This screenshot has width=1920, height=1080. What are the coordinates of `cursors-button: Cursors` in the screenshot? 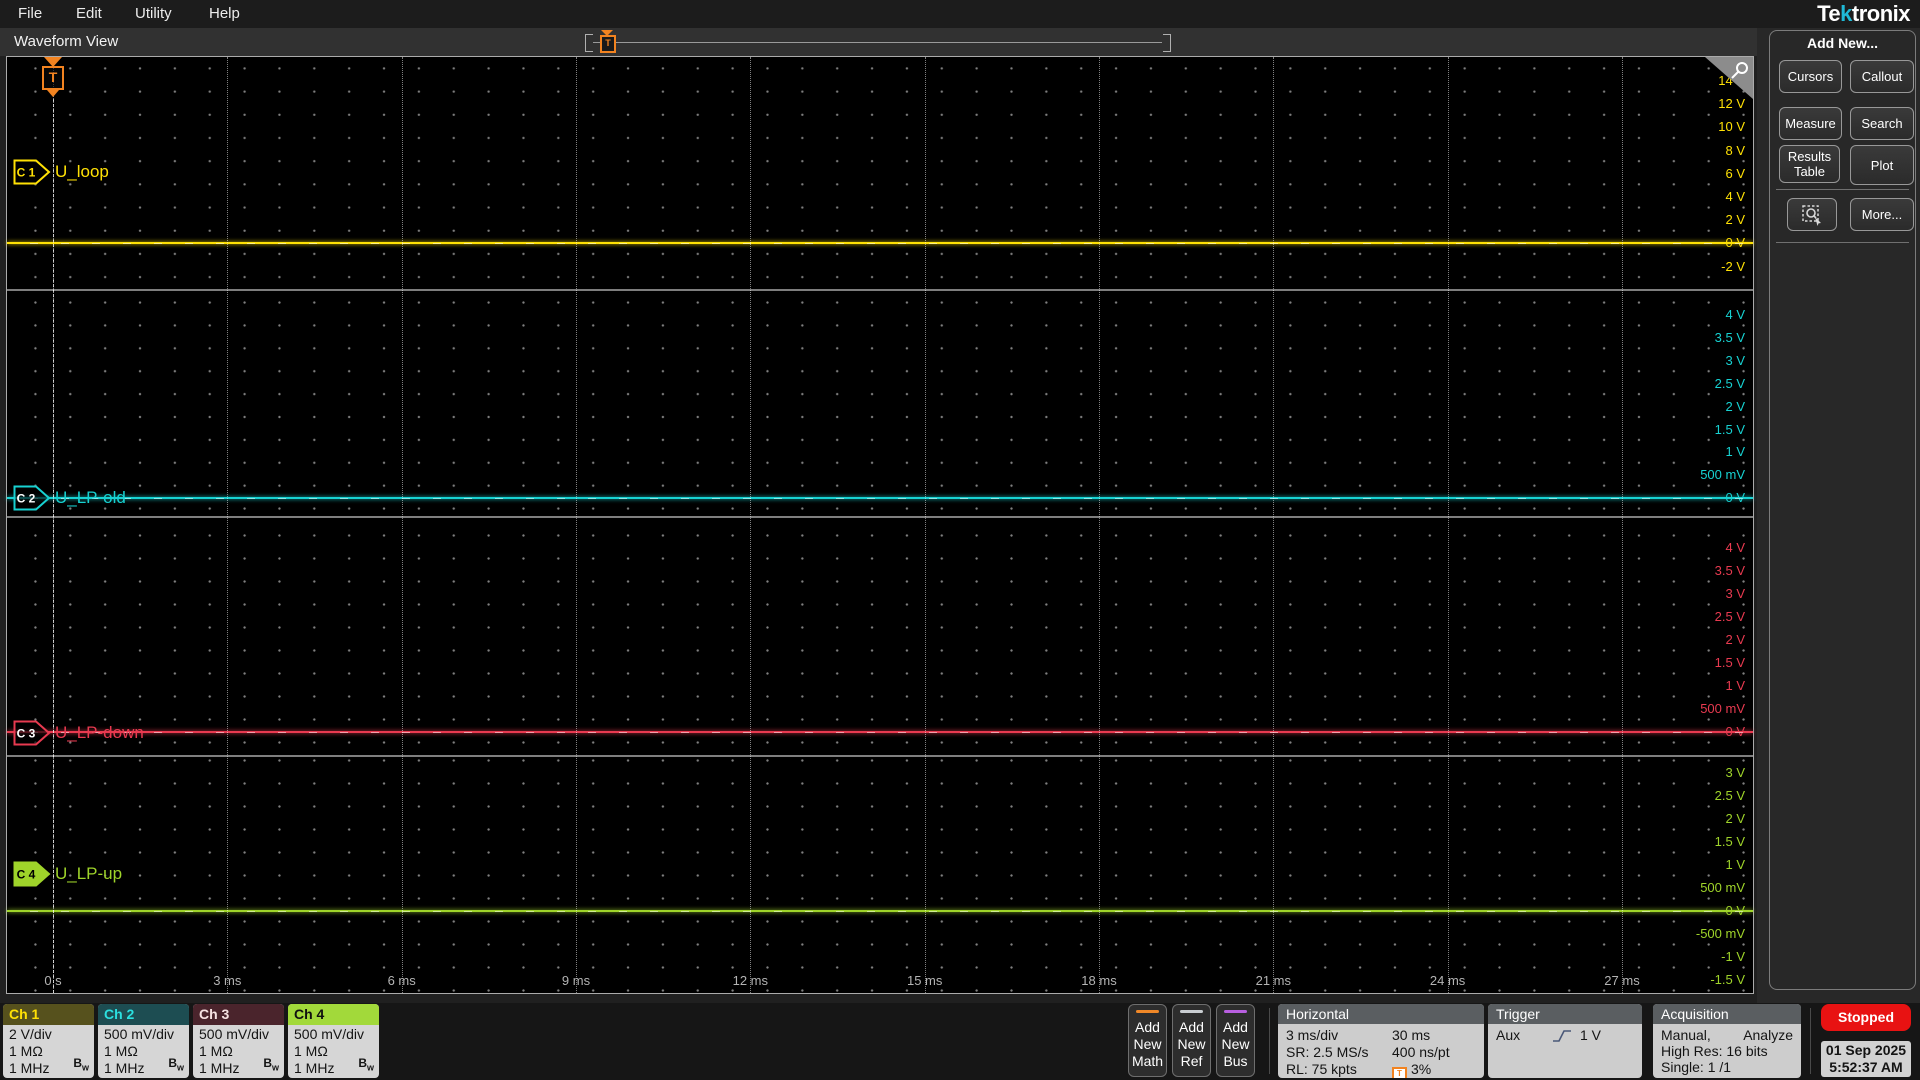 It's located at (1810, 76).